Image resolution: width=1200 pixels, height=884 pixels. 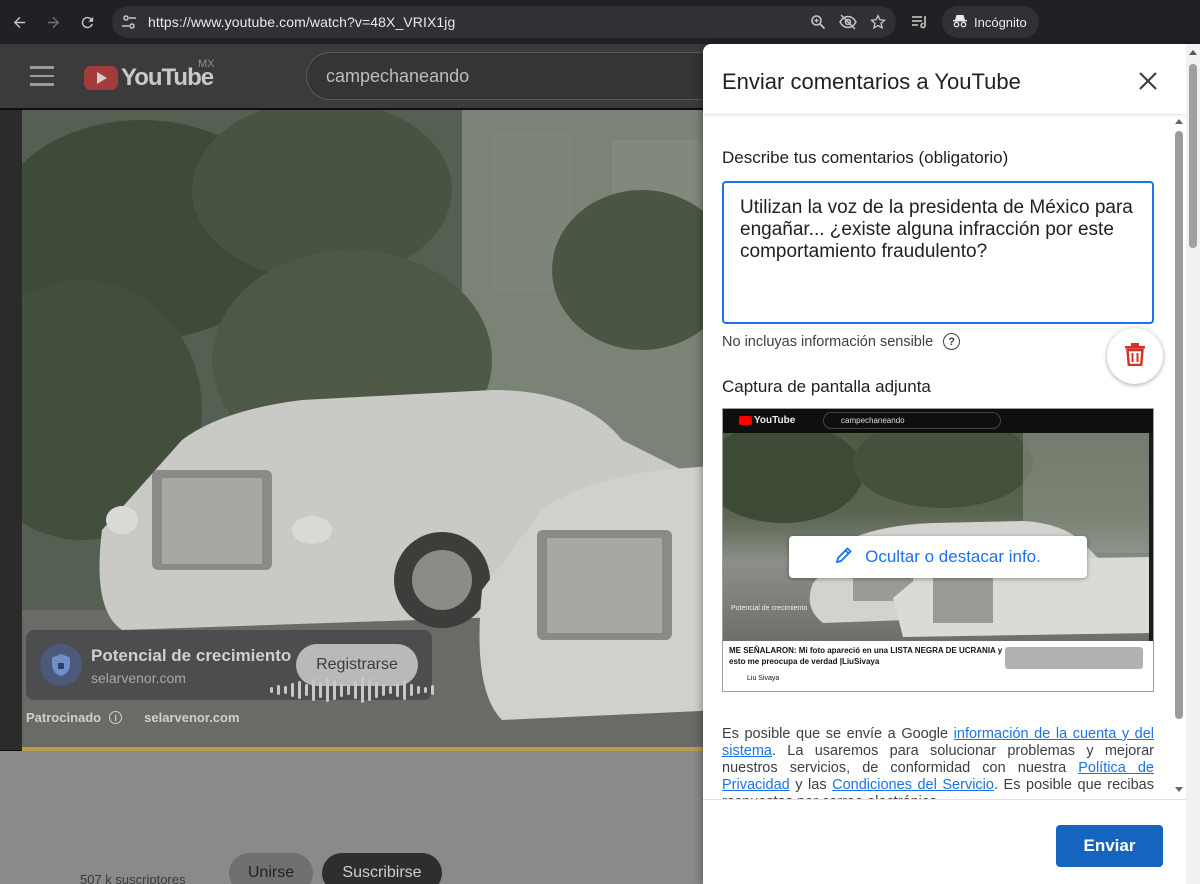 What do you see at coordinates (871, 81) in the screenshot?
I see `panel-title: Enviar comentarios a YouTube` at bounding box center [871, 81].